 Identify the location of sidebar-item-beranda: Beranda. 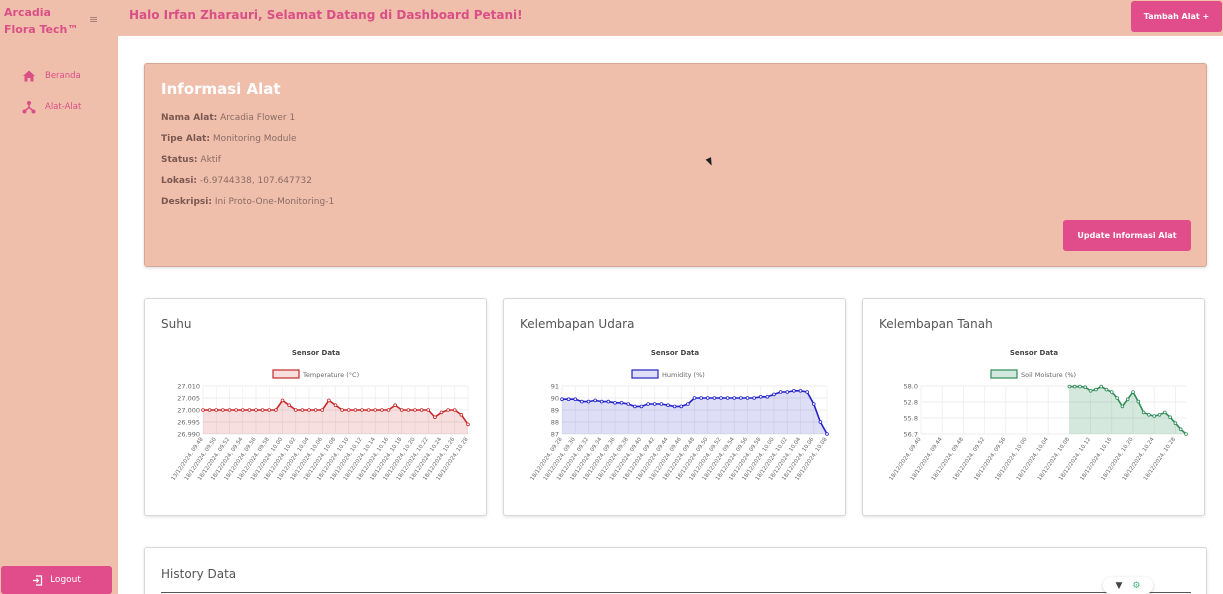
(51, 76).